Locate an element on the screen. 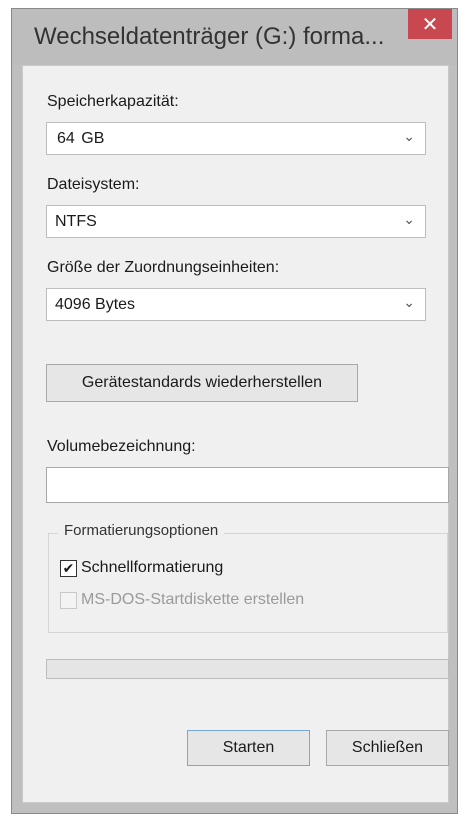 This screenshot has width=470, height=821. volume-label-input is located at coordinates (247, 485).